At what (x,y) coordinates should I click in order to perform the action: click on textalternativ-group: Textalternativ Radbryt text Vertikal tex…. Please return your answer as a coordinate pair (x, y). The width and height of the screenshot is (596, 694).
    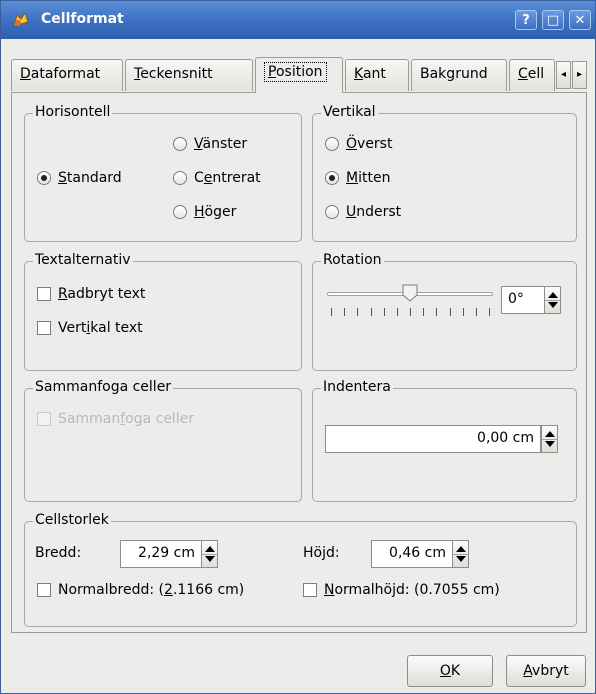
    Looking at the image, I should click on (163, 311).